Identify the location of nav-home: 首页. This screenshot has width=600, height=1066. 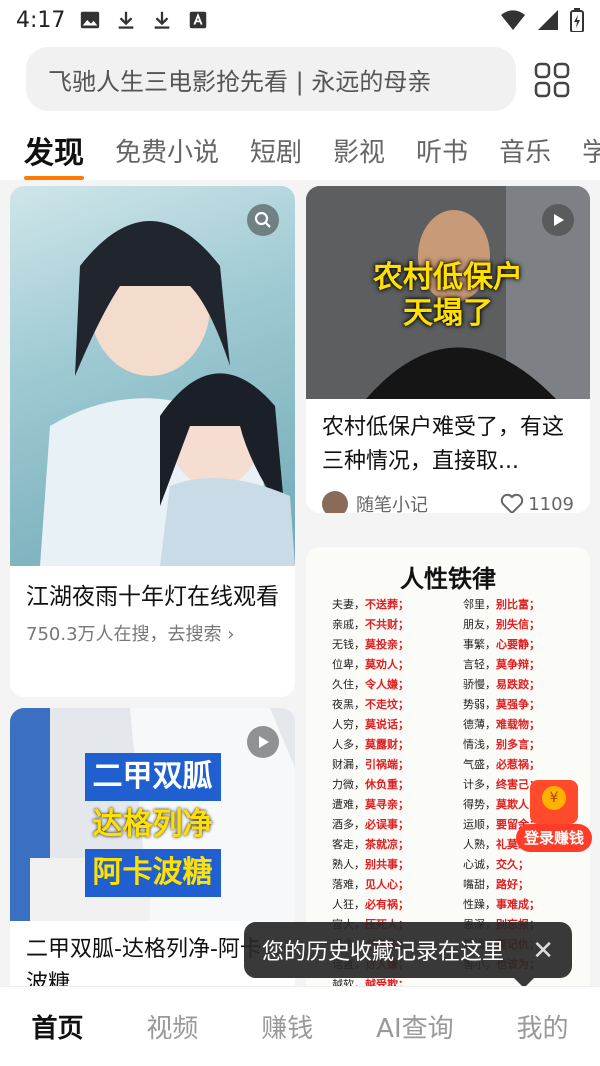
(57, 1026).